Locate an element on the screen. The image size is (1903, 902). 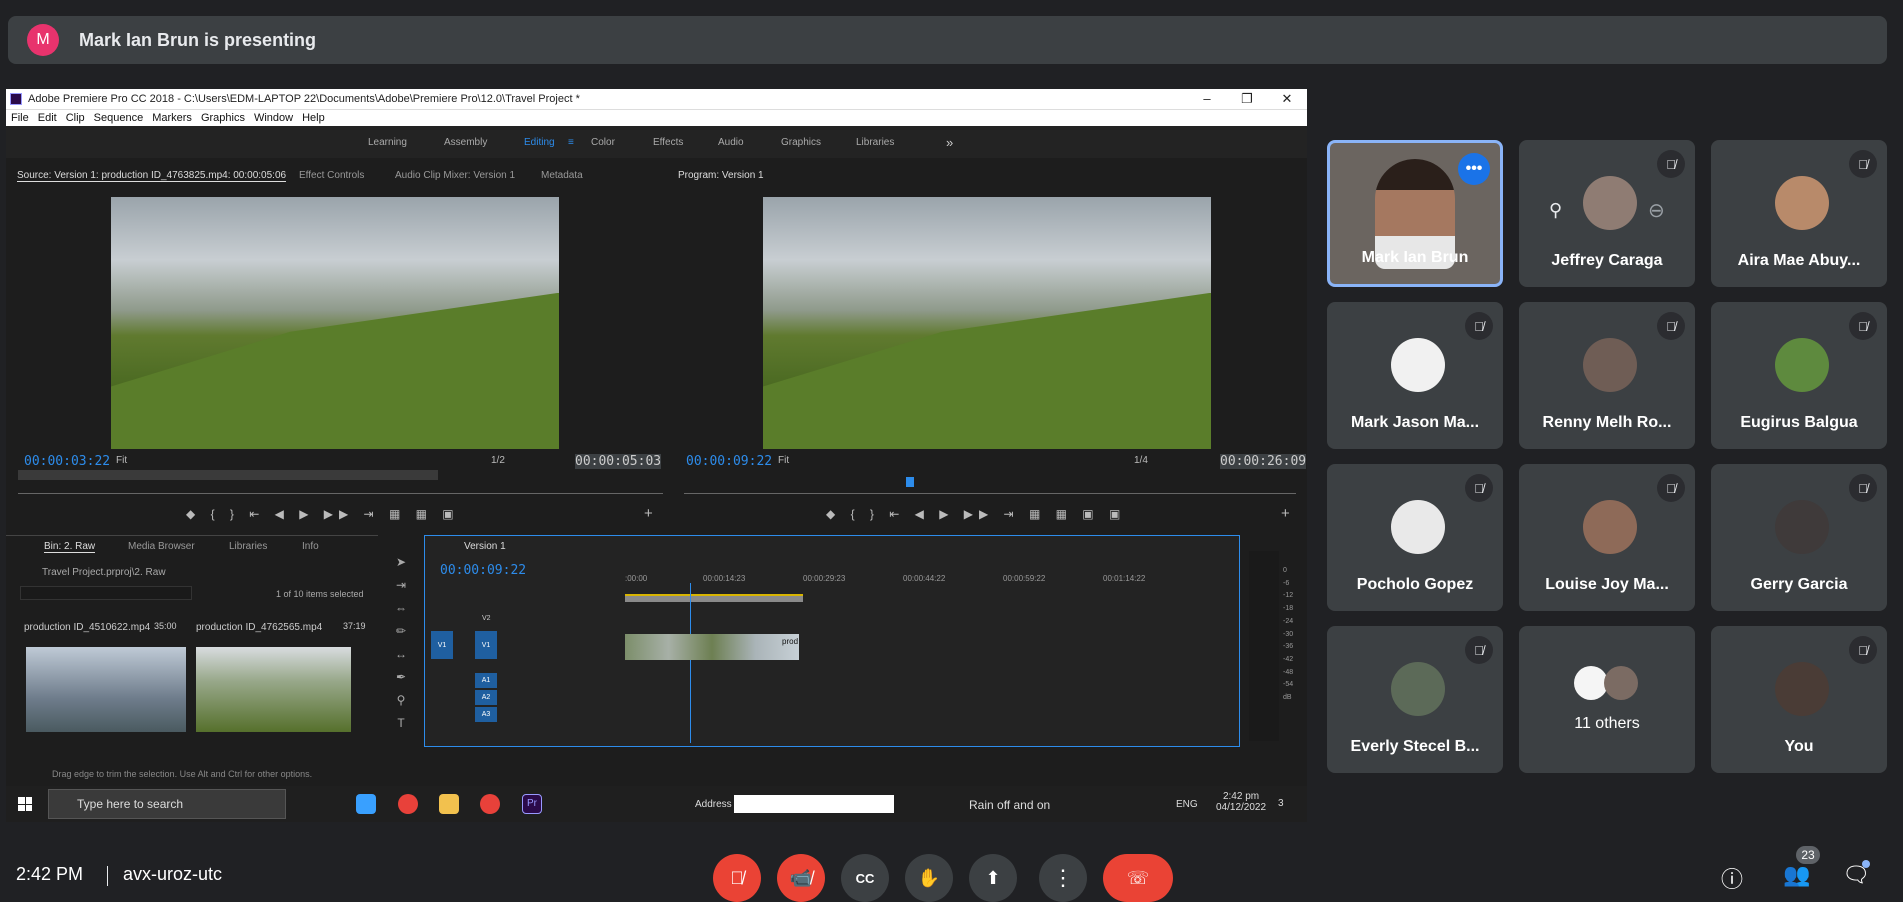
tab-media-browser: Media Browser is located at coordinates (161, 546).